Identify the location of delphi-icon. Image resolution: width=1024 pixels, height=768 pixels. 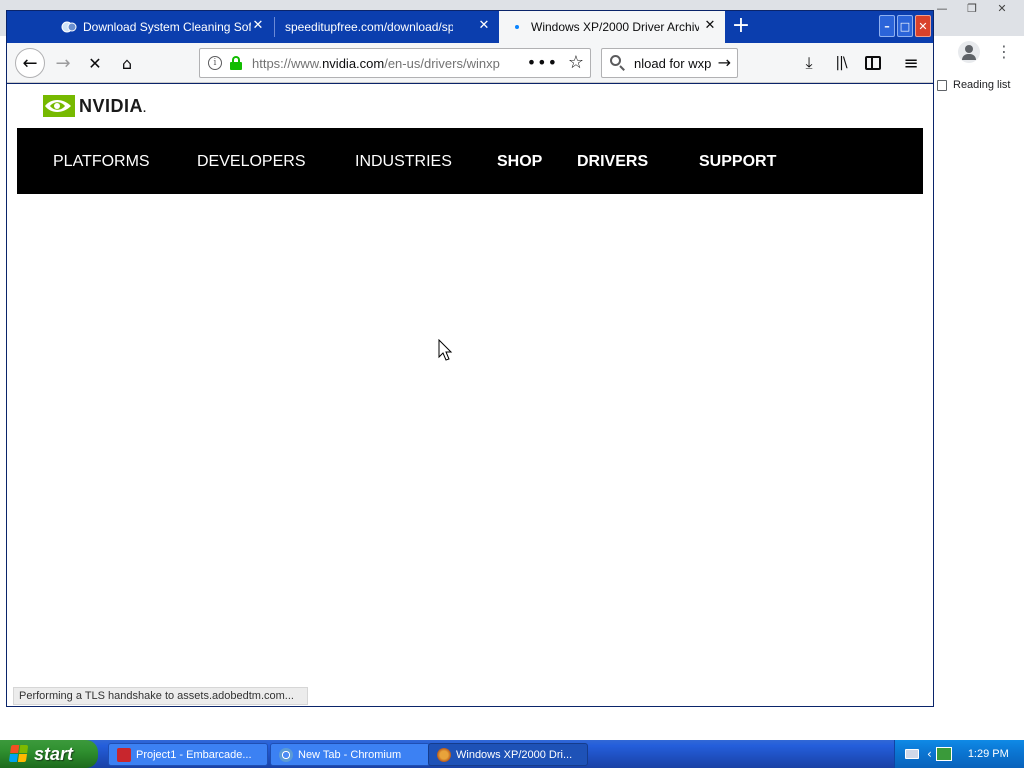
(124, 754).